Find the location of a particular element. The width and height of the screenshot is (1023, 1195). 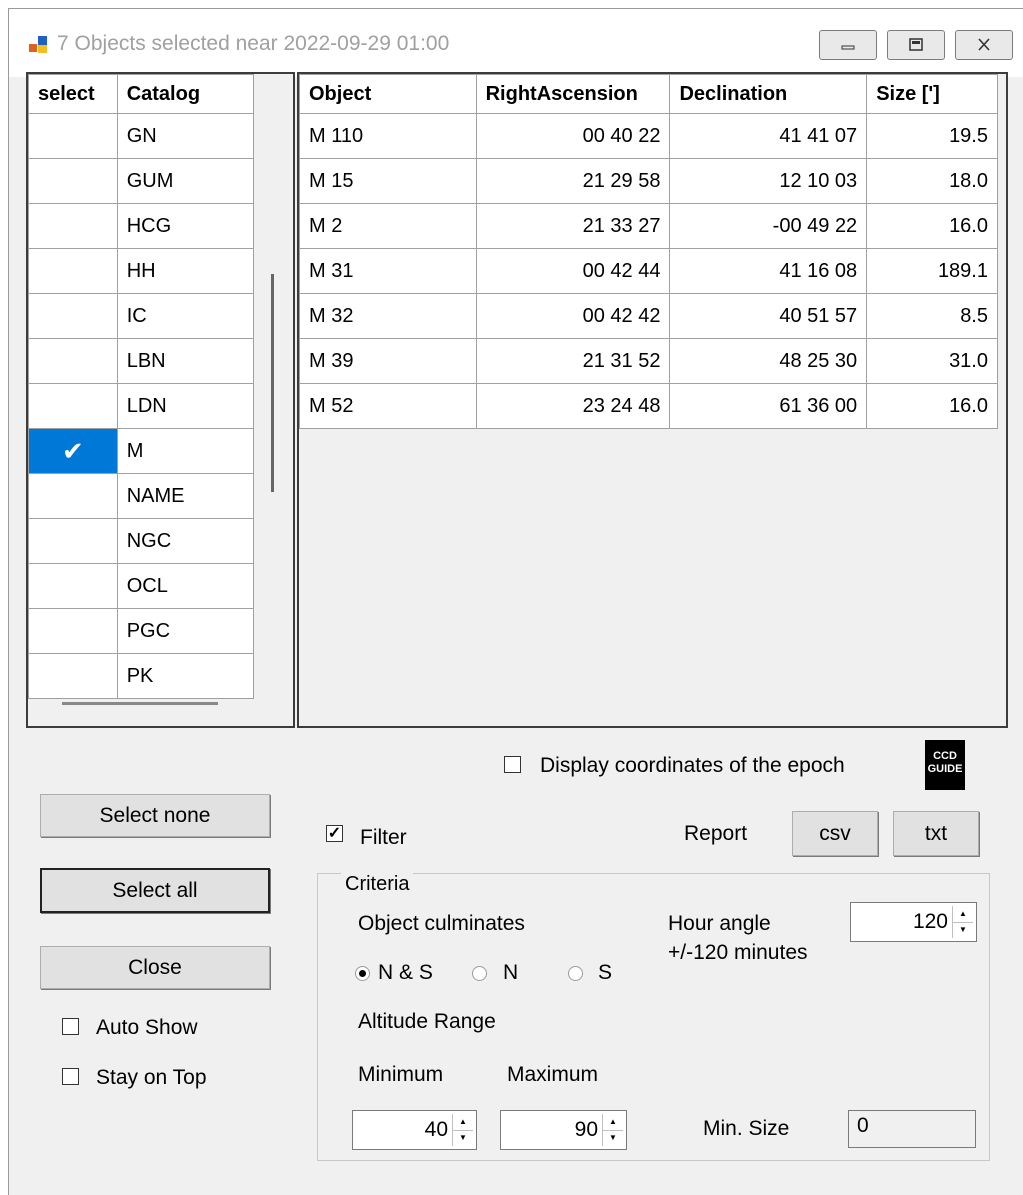

object-row: M 110 00 40 22 41 41 07 19.5 is located at coordinates (648, 136).